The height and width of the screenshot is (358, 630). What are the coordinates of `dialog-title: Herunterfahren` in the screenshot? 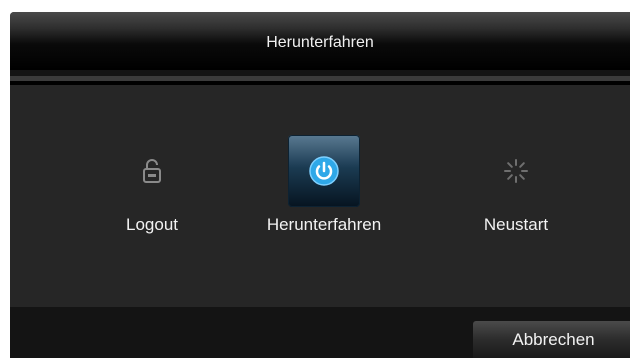 It's located at (320, 42).